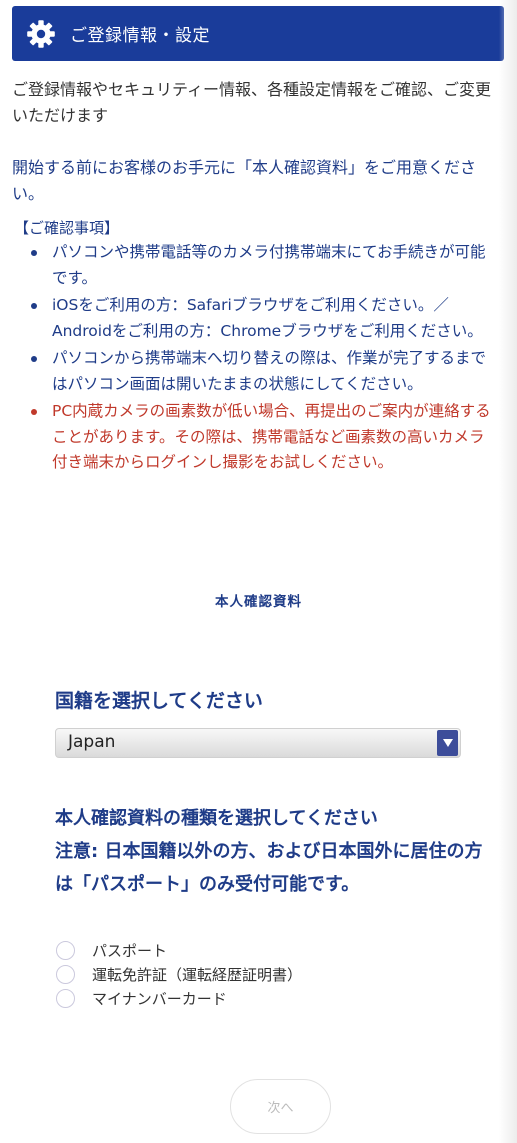  What do you see at coordinates (140, 36) in the screenshot?
I see `page-title: ご登録情報・設定` at bounding box center [140, 36].